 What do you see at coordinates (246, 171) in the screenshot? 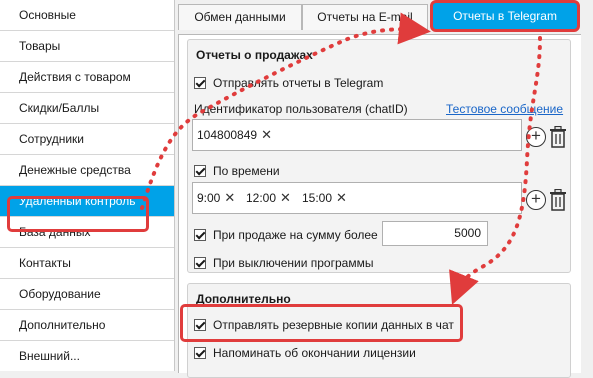
I see `by-time-label: По времени` at bounding box center [246, 171].